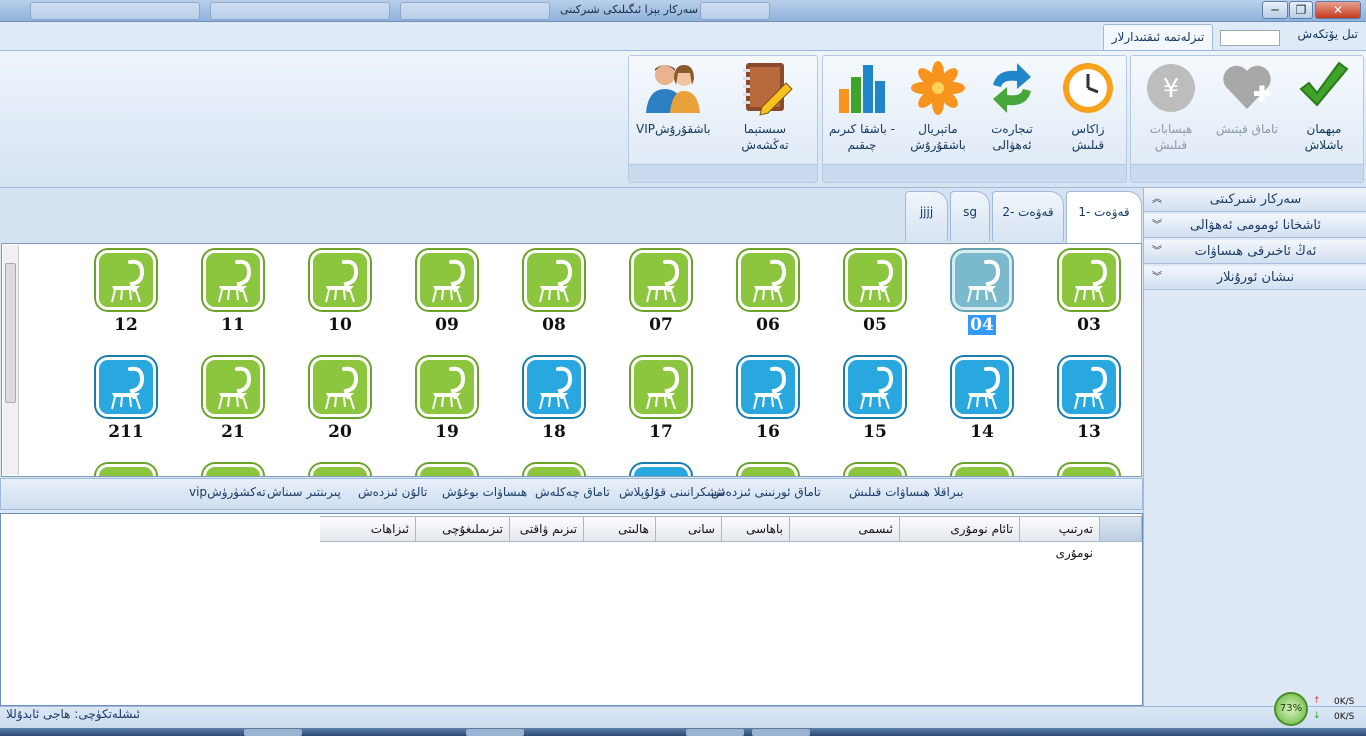 The width and height of the screenshot is (1366, 736). What do you see at coordinates (875, 407) in the screenshot?
I see `room-15: 15` at bounding box center [875, 407].